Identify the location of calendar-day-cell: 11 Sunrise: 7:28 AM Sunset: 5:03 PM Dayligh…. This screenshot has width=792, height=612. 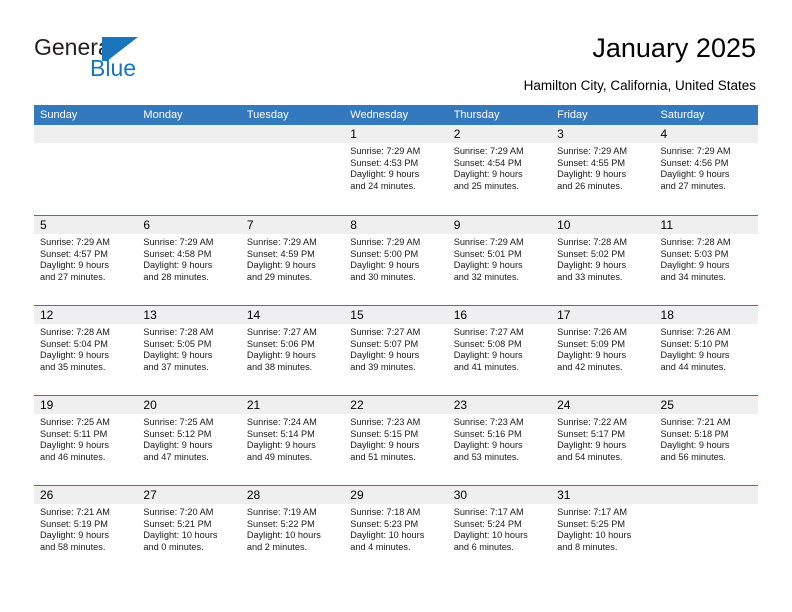
(706, 260).